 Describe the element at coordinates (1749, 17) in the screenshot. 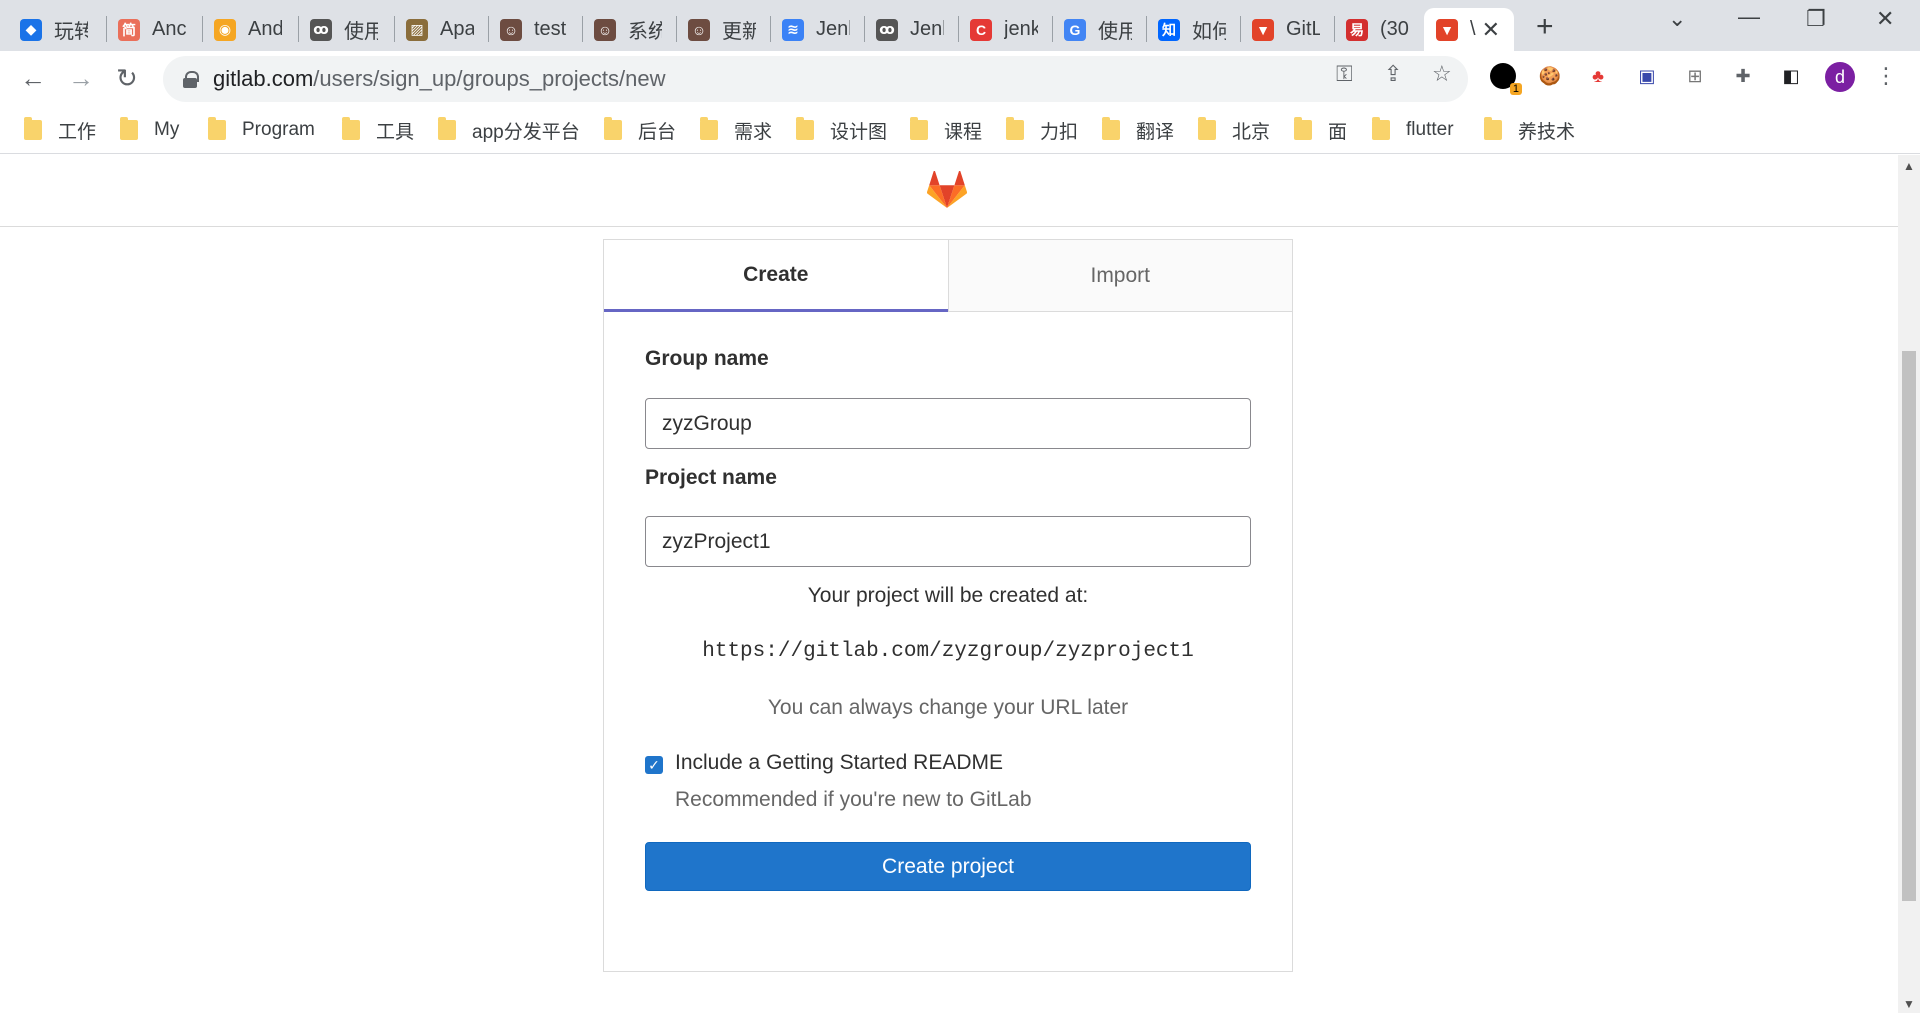

I see `minimize-icon: —` at that location.